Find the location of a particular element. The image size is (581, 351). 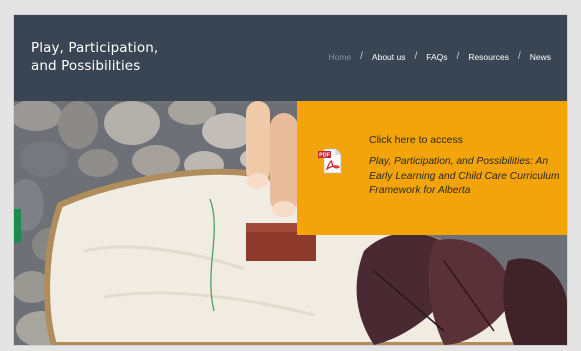

site-title-line-2: and Possibilities is located at coordinates (86, 66).